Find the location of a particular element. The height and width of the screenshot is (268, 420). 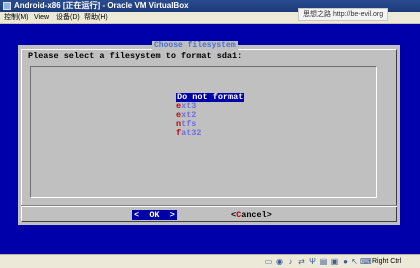

ok-bracket-right: > is located at coordinates (172, 215).